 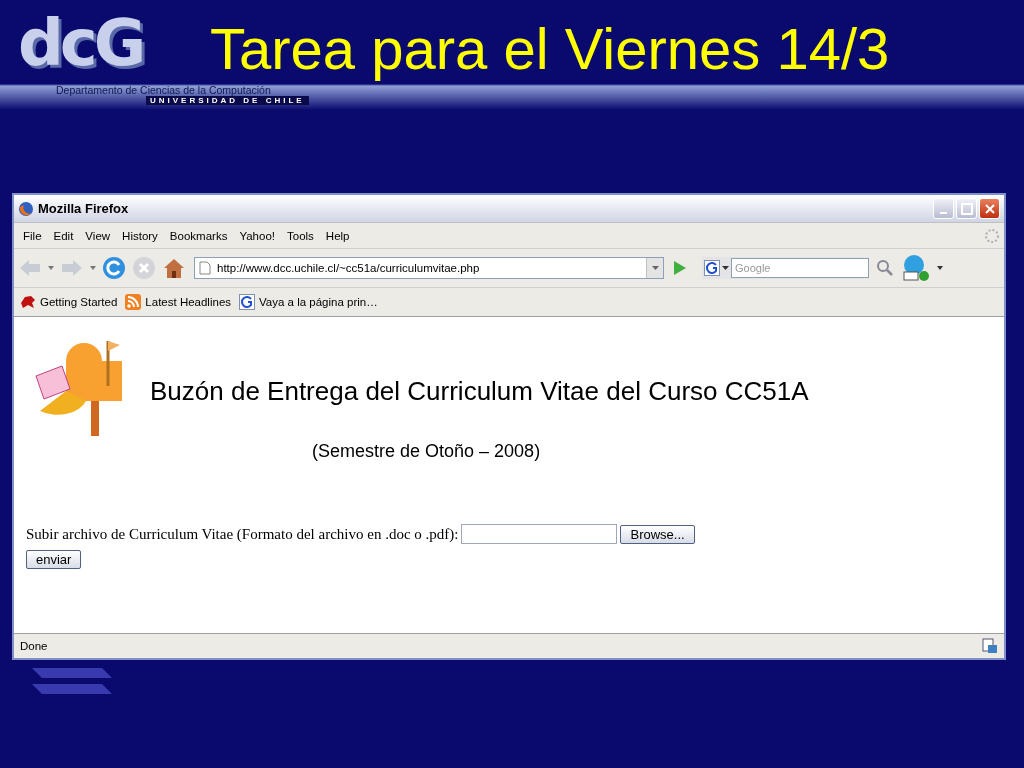 I want to click on home-icon, so click(x=174, y=268).